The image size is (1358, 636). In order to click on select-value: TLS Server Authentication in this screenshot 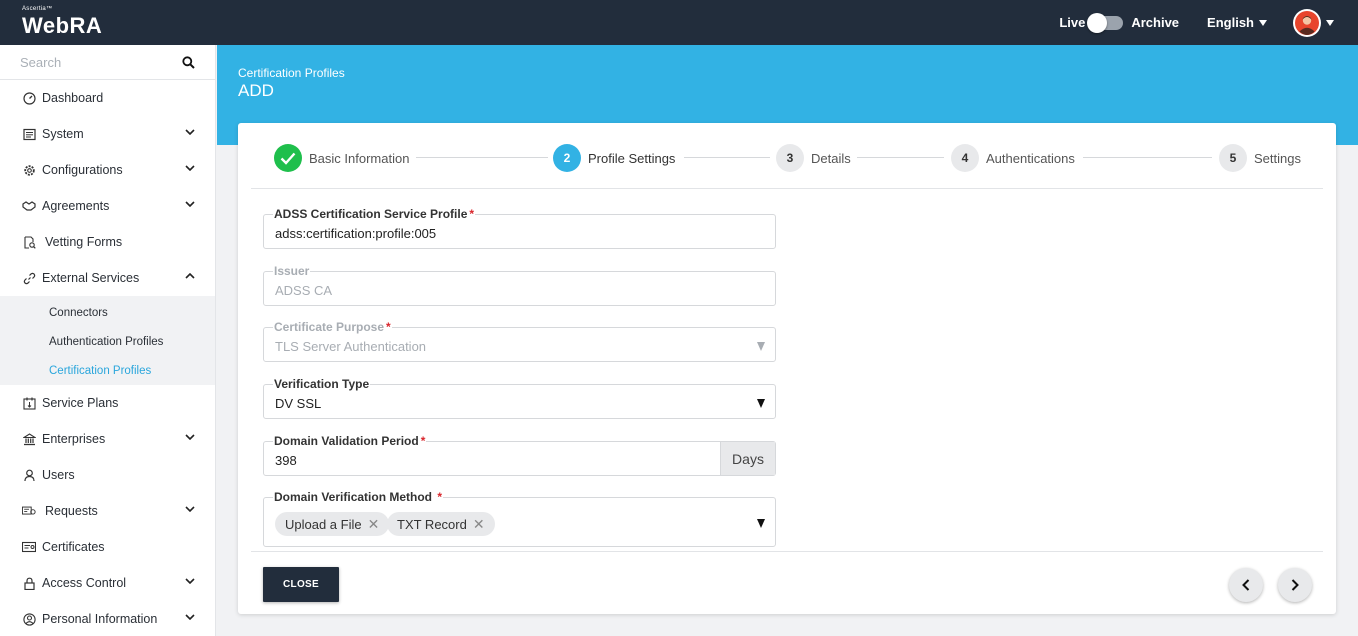, I will do `click(351, 346)`.